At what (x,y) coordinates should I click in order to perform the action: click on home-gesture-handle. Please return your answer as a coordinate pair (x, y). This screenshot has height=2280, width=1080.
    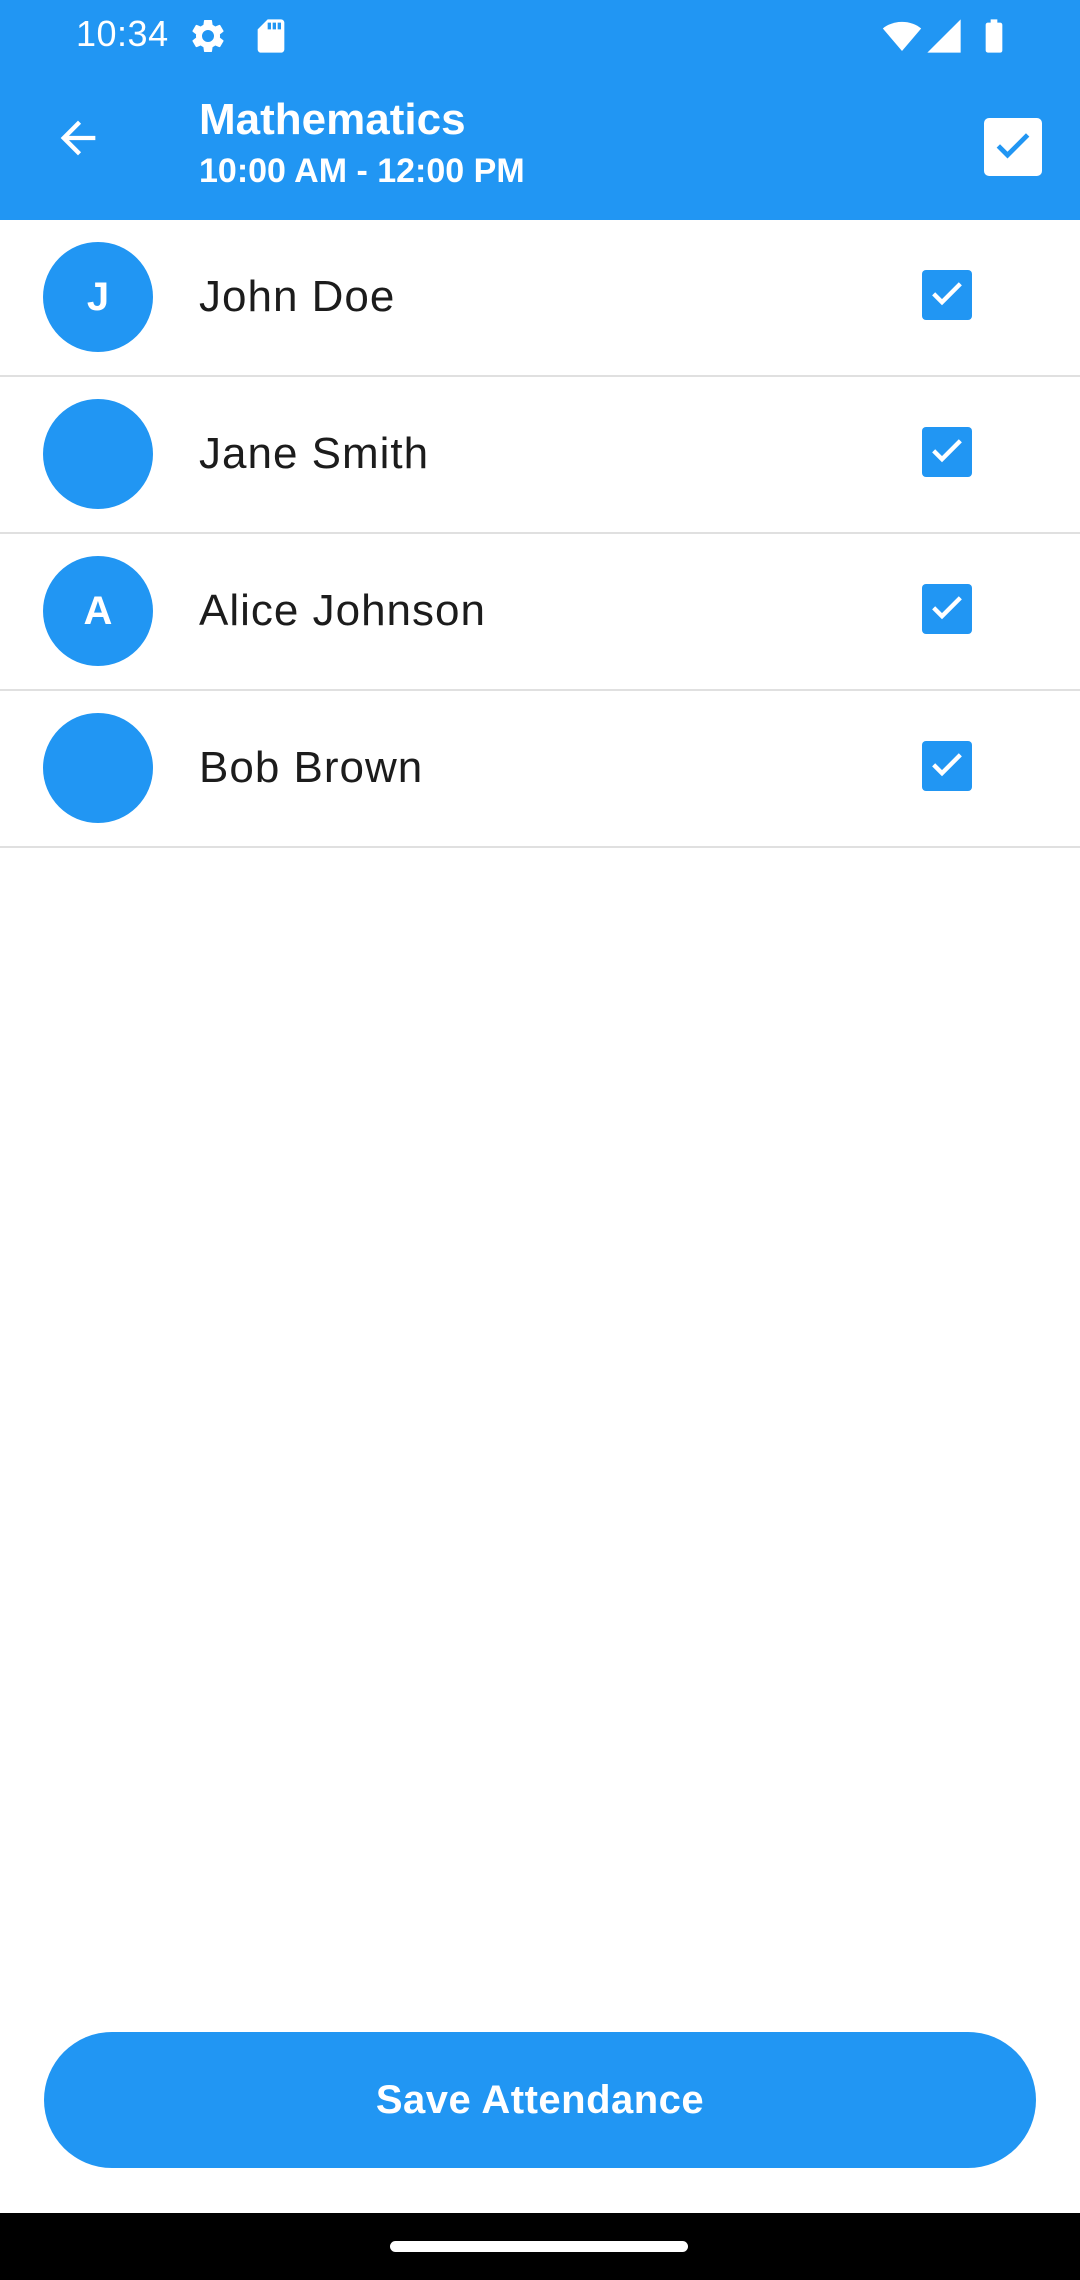
    Looking at the image, I should click on (539, 2246).